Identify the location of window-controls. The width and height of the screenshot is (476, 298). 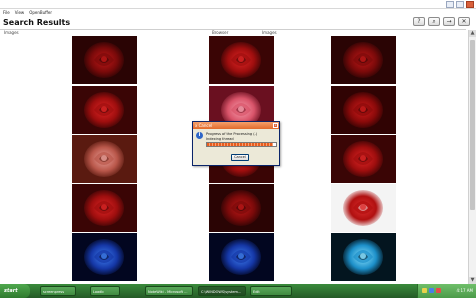
(460, 4).